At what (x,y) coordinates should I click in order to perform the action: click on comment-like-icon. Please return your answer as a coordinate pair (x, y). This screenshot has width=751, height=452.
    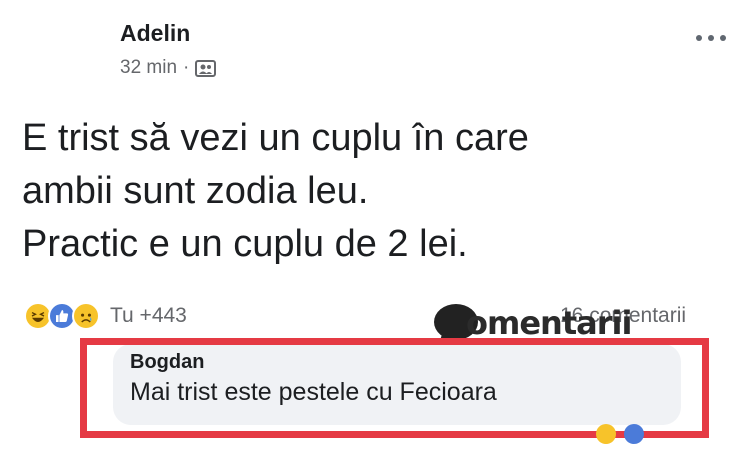
    Looking at the image, I should click on (634, 434).